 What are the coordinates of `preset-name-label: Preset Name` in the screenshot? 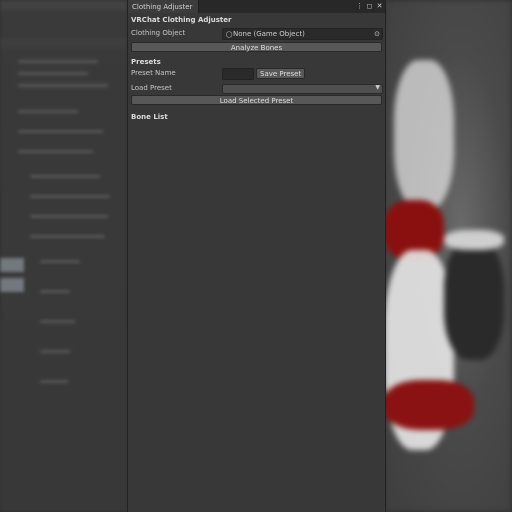 It's located at (153, 73).